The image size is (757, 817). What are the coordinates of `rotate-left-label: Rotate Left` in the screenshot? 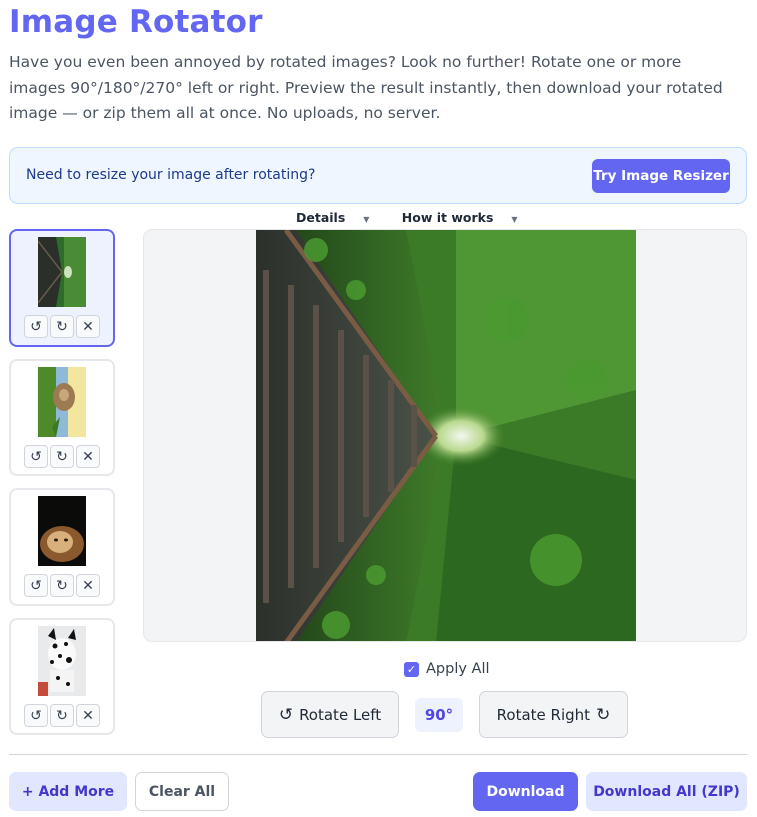 It's located at (340, 714).